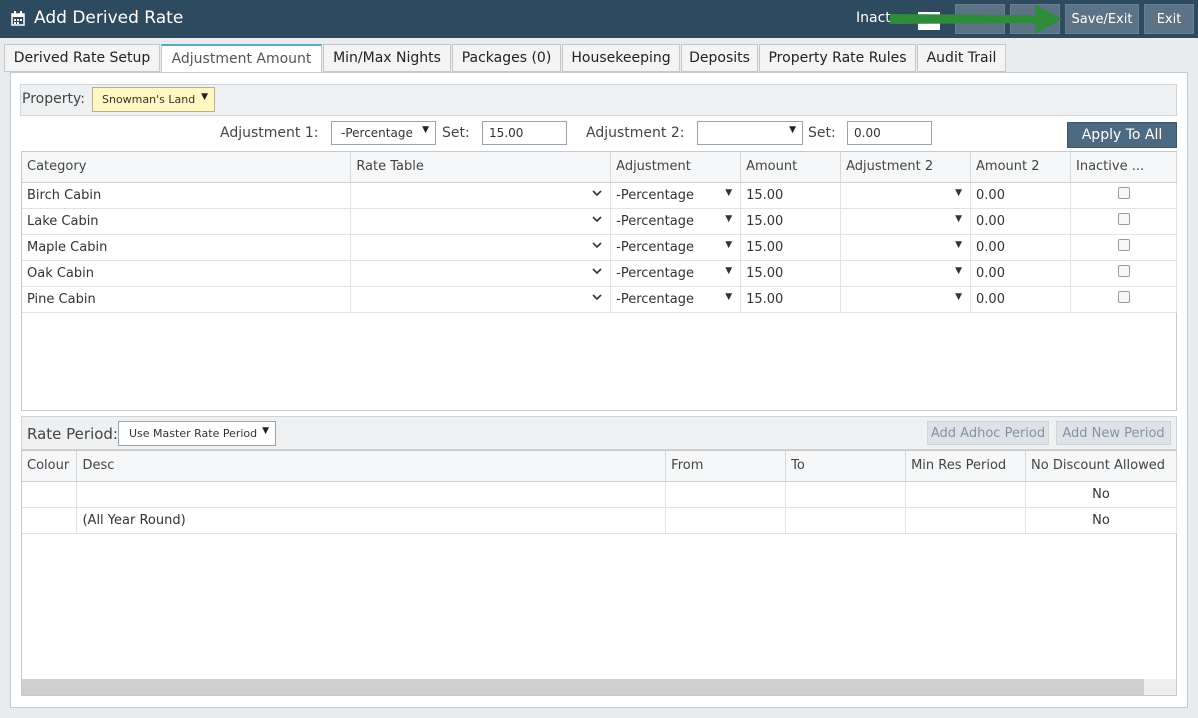 The height and width of the screenshot is (718, 1198). Describe the element at coordinates (1113, 433) in the screenshot. I see `add-new-period-button: Add New Period` at that location.